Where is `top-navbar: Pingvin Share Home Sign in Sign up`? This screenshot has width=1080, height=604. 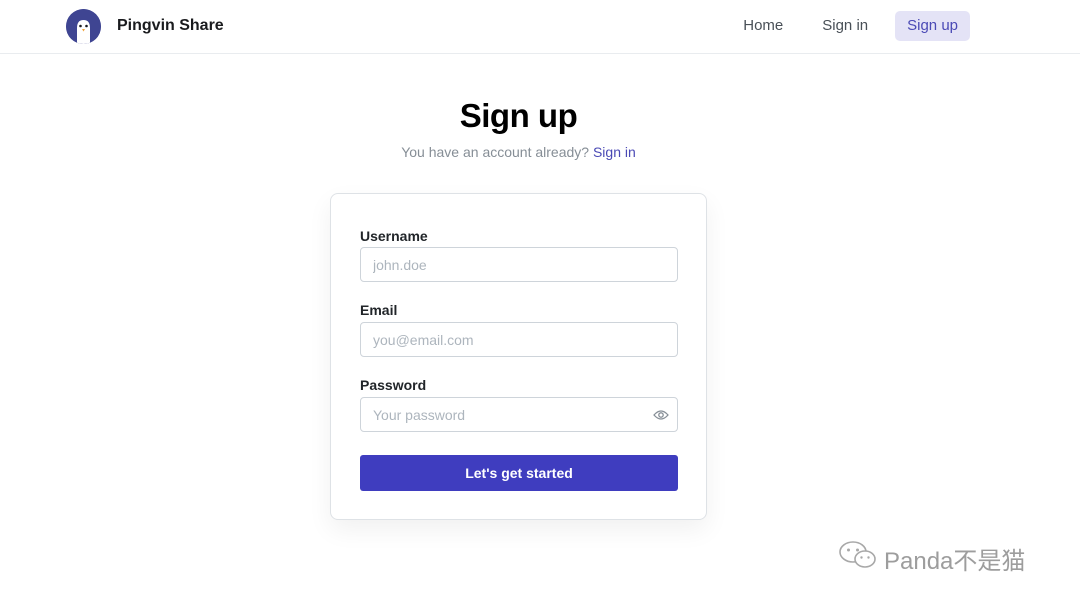 top-navbar: Pingvin Share Home Sign in Sign up is located at coordinates (540, 27).